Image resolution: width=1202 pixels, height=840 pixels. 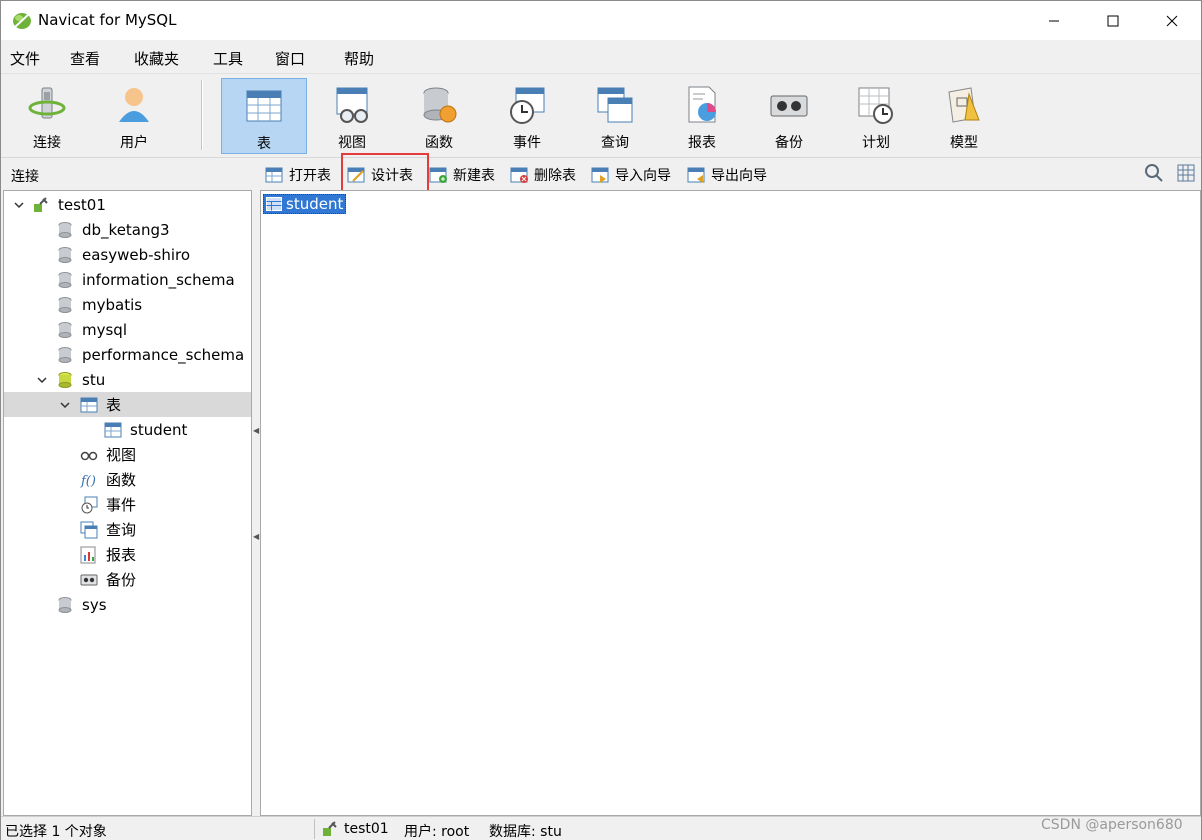 What do you see at coordinates (88, 481) in the screenshot?
I see `svg-text: f()` at bounding box center [88, 481].